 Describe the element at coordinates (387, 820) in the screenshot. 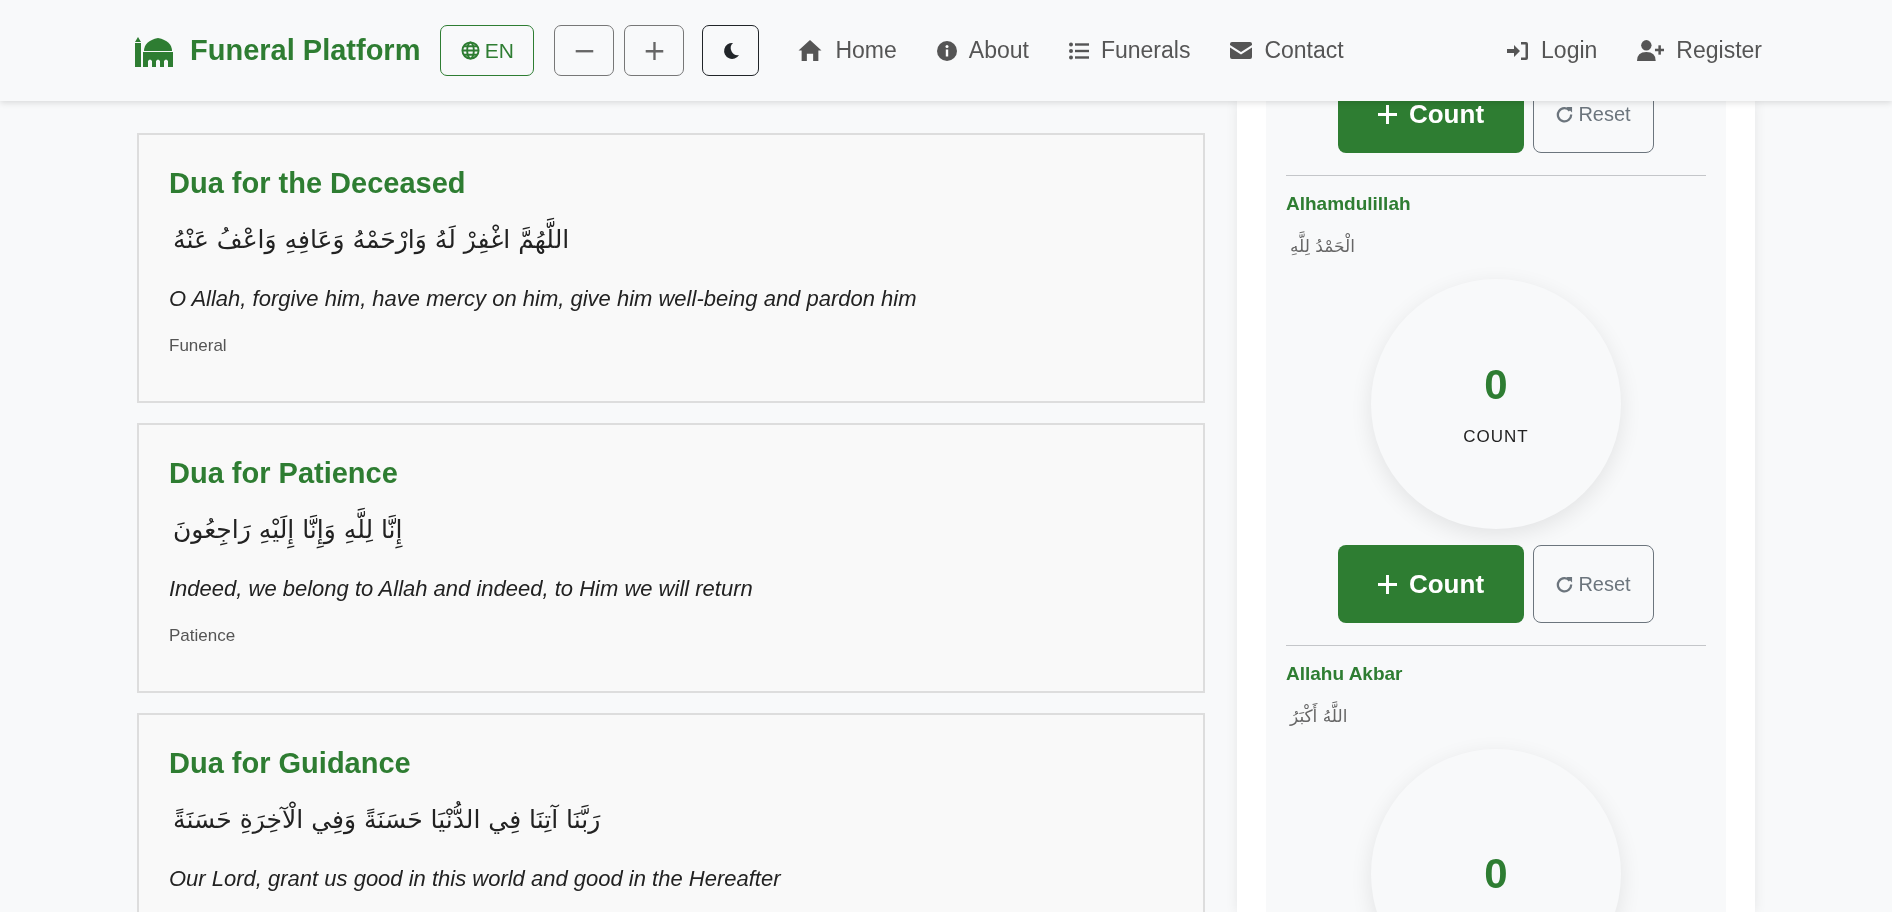

I see `arabic-text: رَبَّنَا آتِنَا فِي الدُّنْيَا حَسَنَةً وَفِي الْآخِرَةِ حَسَنَةً` at that location.